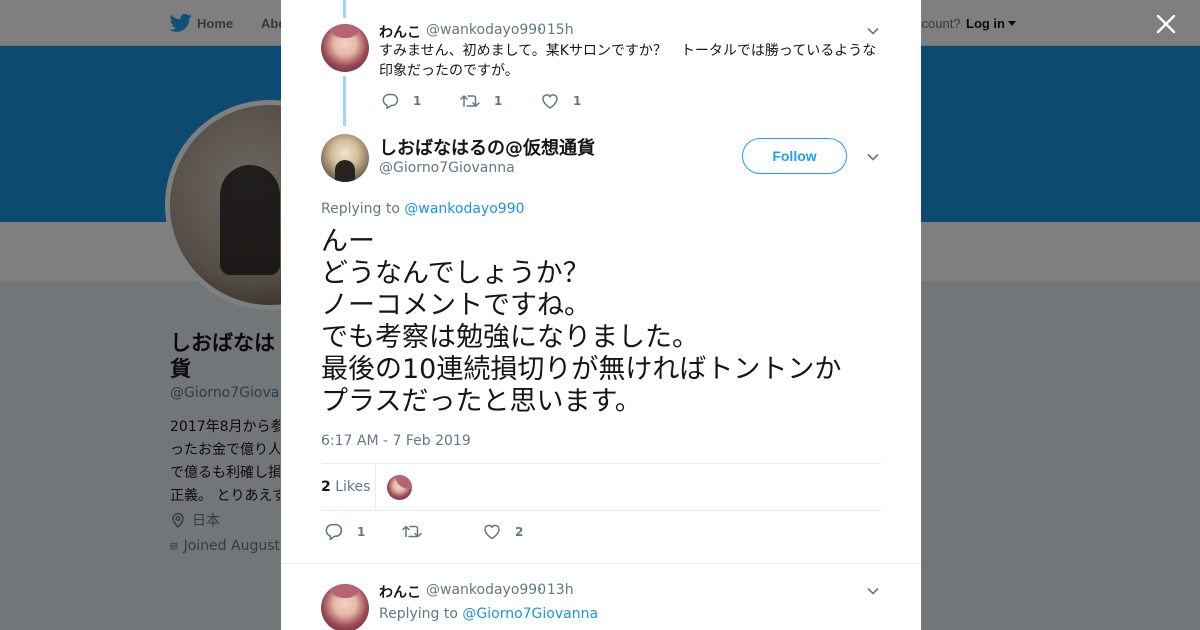 The image size is (1200, 630). I want to click on tweet-timestamp: 6:17 AM - 7 Feb 2019, so click(396, 441).